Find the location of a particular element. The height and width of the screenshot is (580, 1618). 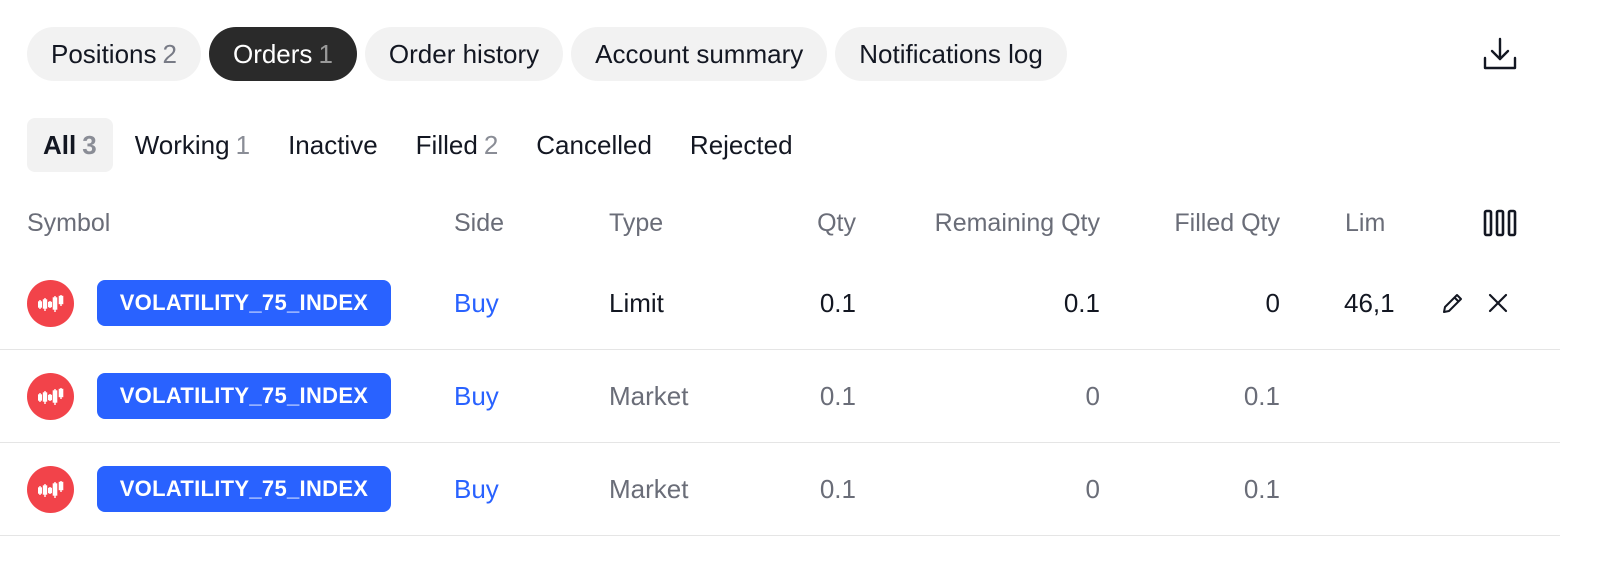

filter-rejected: Rejected is located at coordinates (741, 145).